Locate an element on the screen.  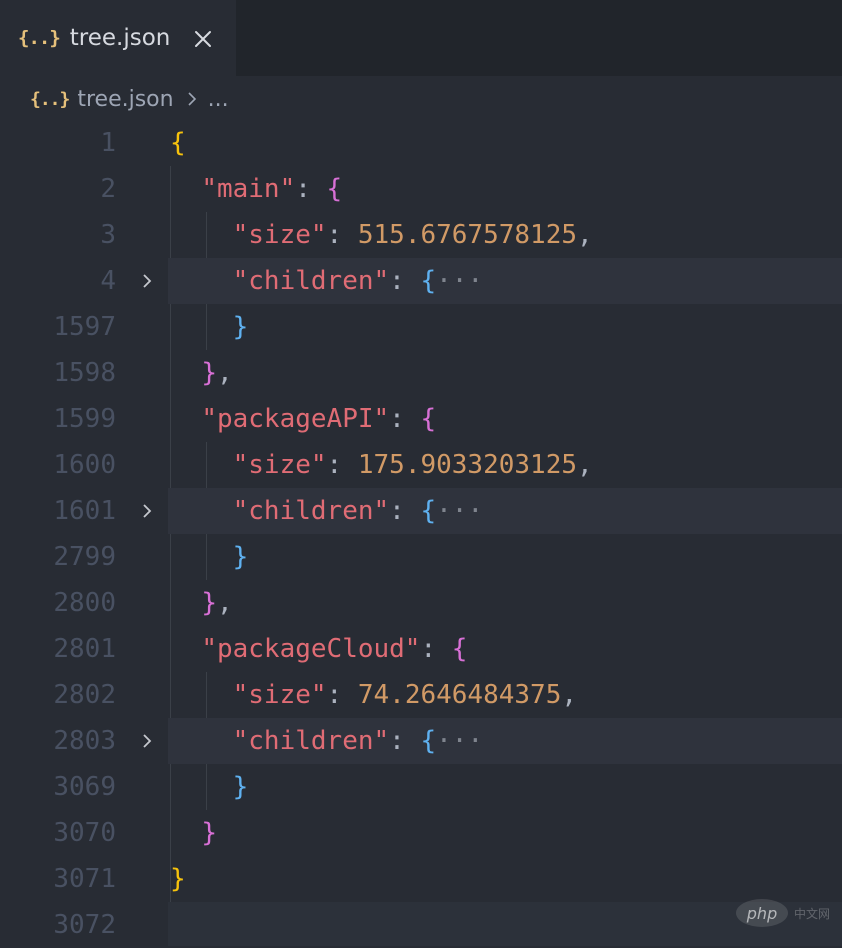
line-number: 1598 is located at coordinates (84, 373).